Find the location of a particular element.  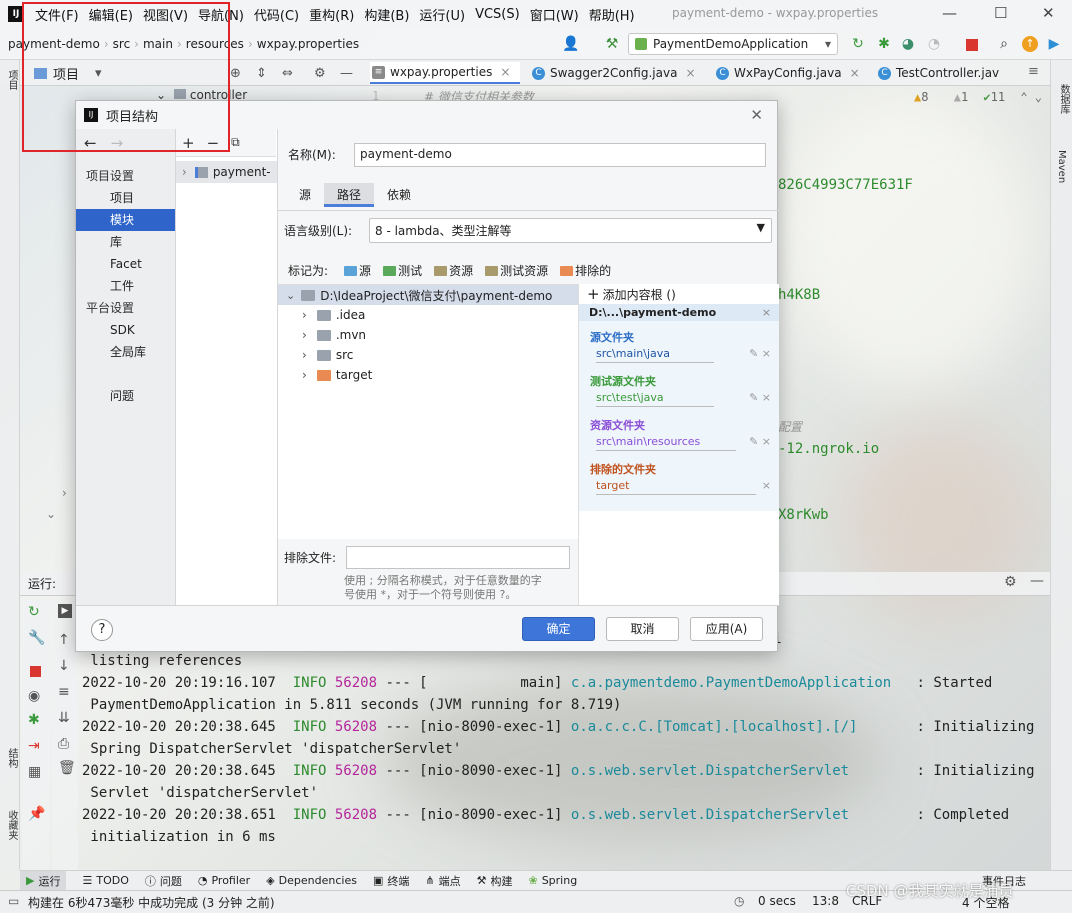

menu-window: 窗口(W) is located at coordinates (554, 14).